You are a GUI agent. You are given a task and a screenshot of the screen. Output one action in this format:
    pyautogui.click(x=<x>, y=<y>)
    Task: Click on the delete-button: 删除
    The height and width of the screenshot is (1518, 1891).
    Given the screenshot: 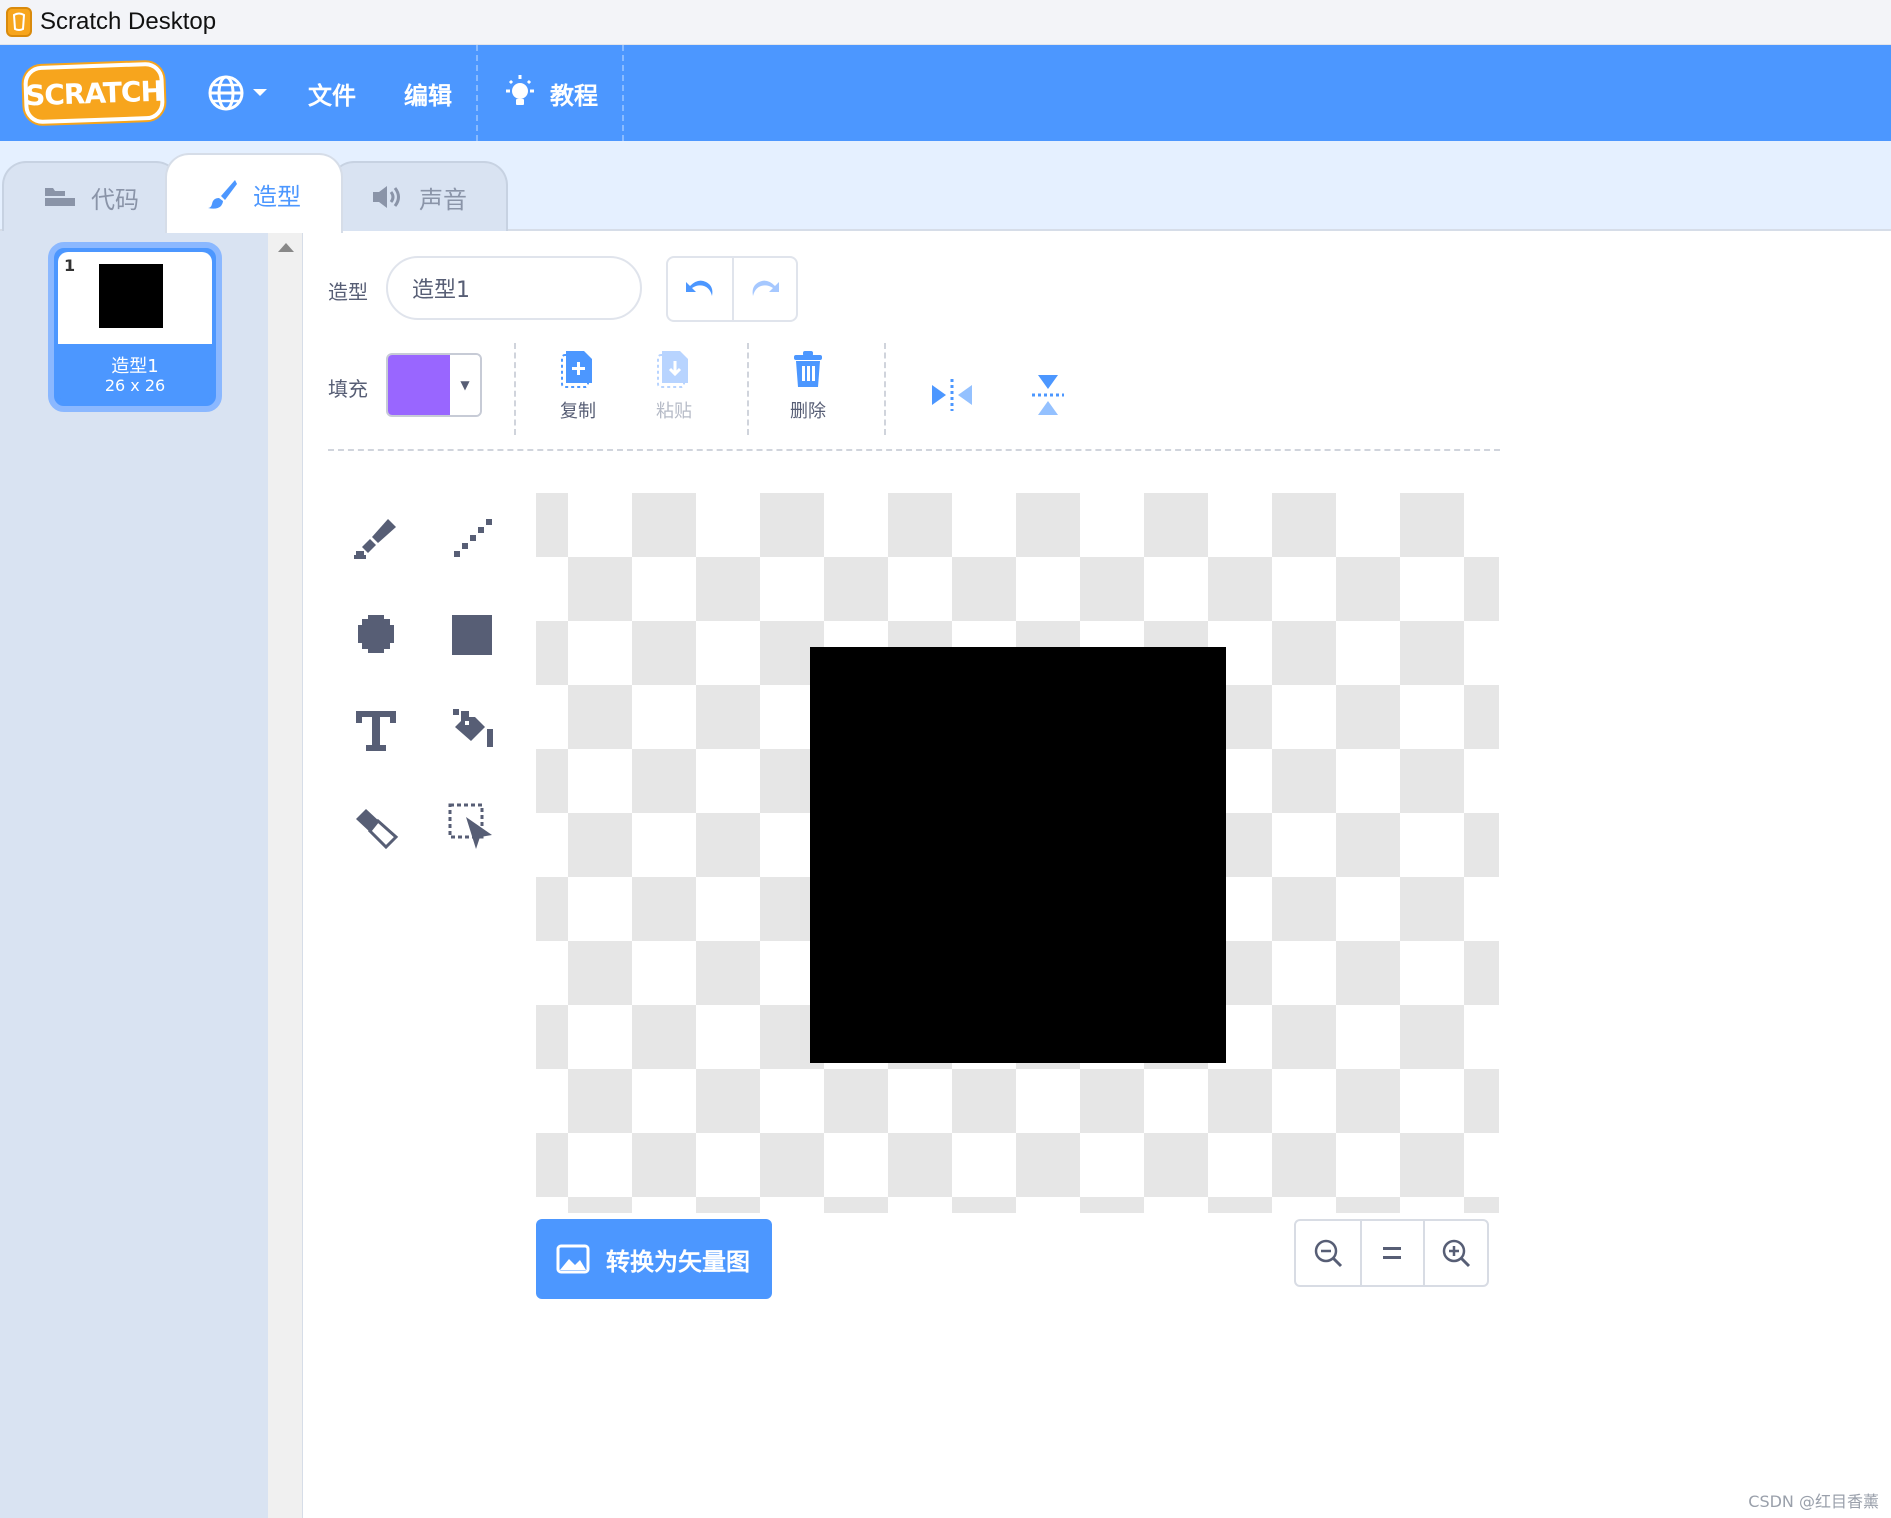 What is the action you would take?
    pyautogui.click(x=808, y=386)
    